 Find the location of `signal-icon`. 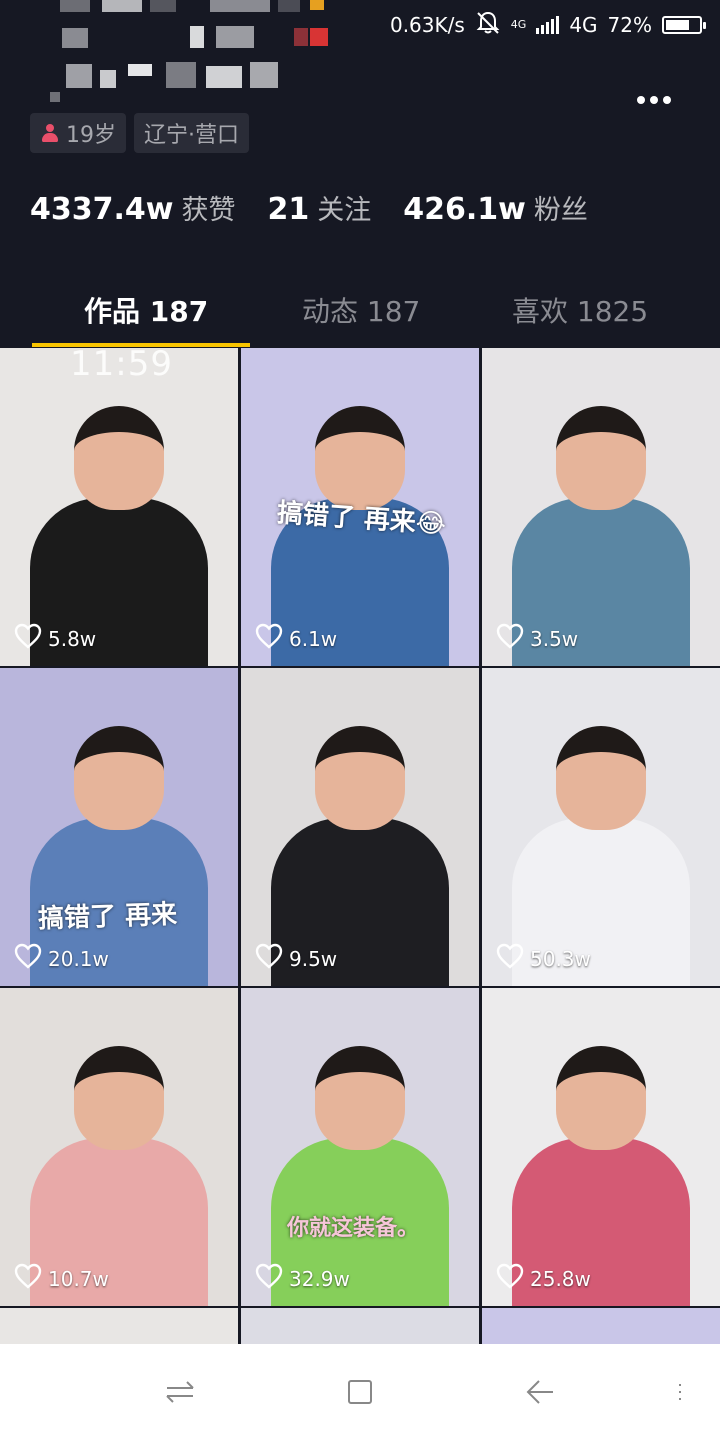

signal-icon is located at coordinates (548, 25).